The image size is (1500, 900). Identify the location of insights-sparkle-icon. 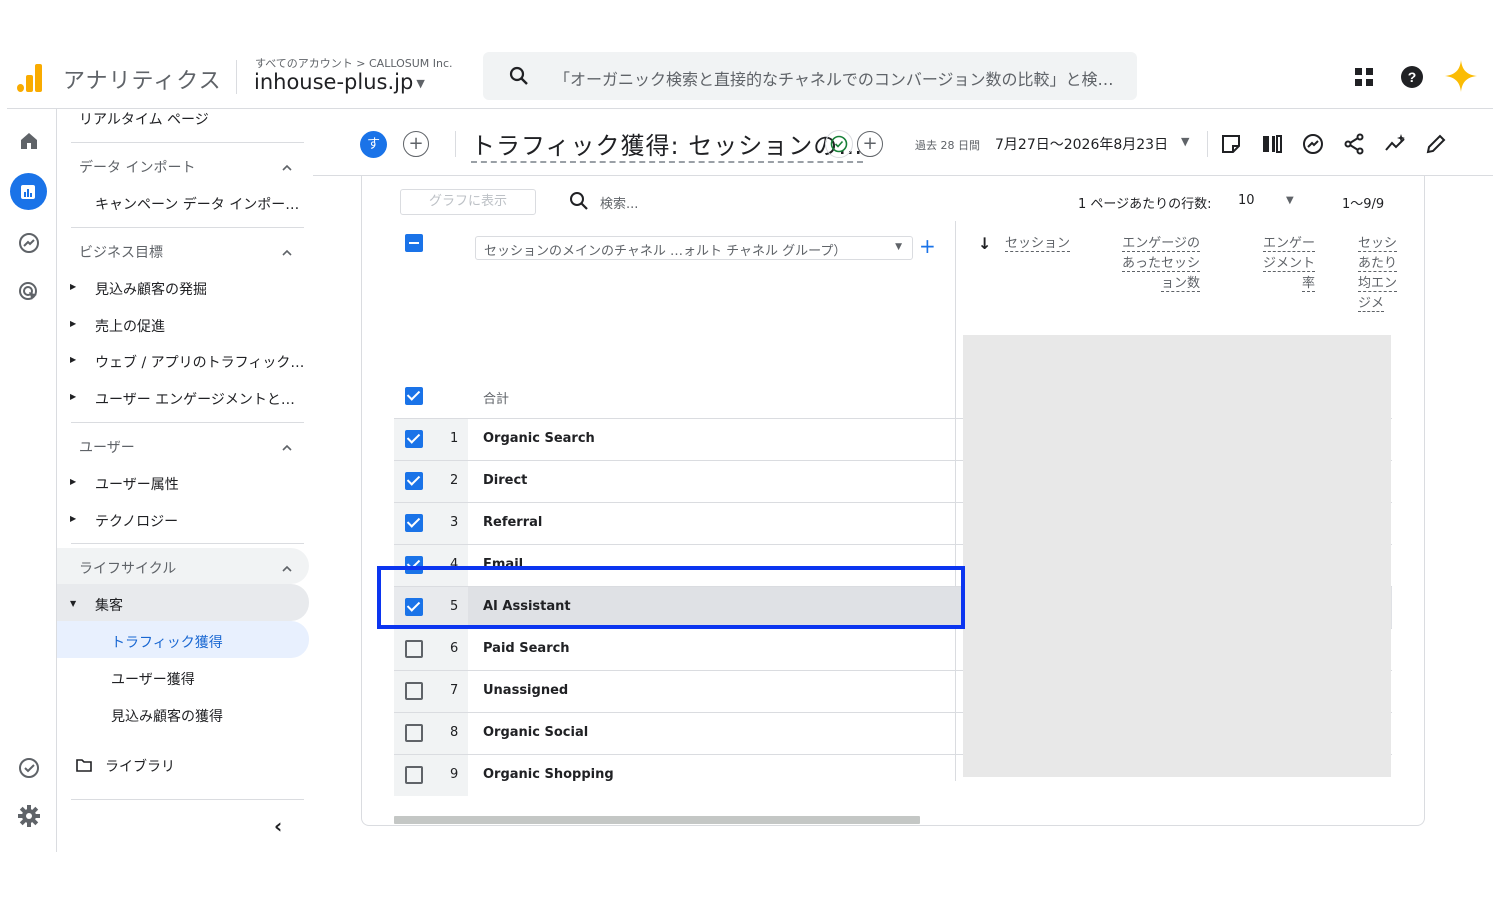
(1395, 144).